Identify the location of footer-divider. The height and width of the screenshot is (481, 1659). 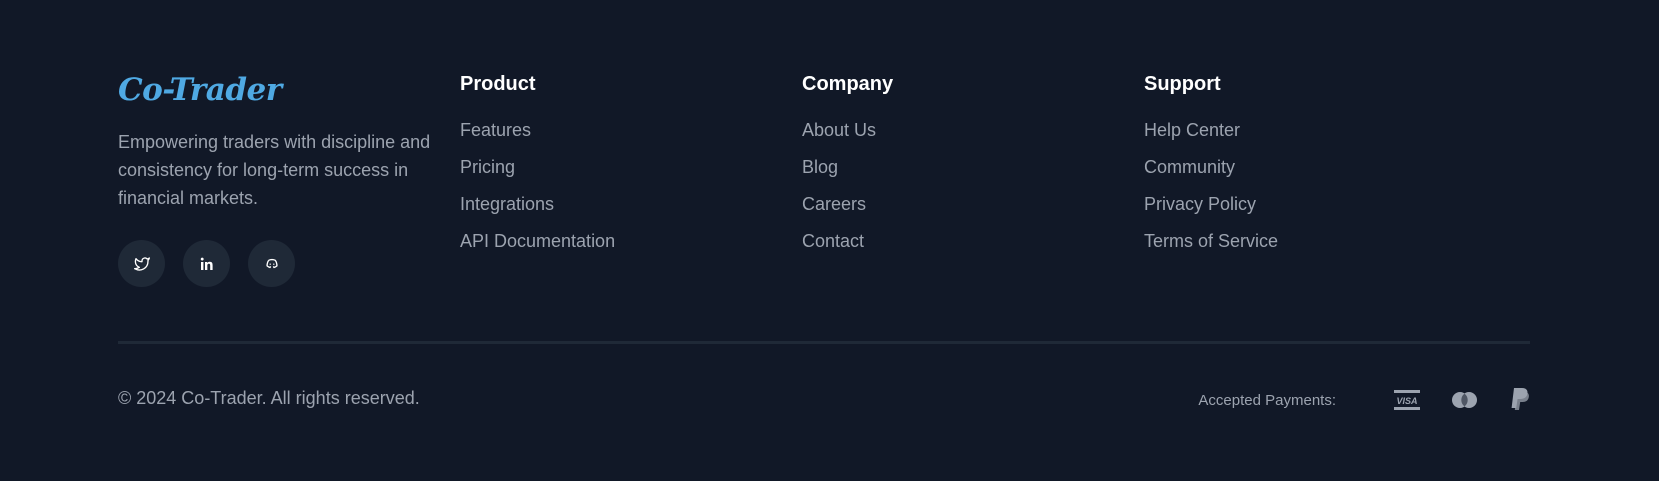
(824, 342).